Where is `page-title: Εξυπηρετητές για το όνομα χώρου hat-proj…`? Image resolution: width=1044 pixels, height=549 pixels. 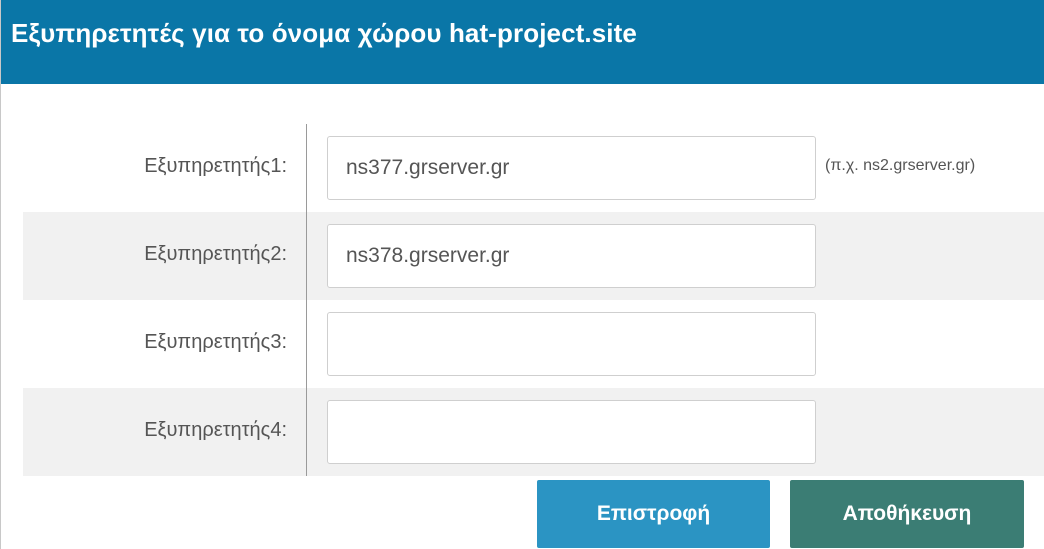
page-title: Εξυπηρετητές για το όνομα χώρου hat-proj… is located at coordinates (324, 33).